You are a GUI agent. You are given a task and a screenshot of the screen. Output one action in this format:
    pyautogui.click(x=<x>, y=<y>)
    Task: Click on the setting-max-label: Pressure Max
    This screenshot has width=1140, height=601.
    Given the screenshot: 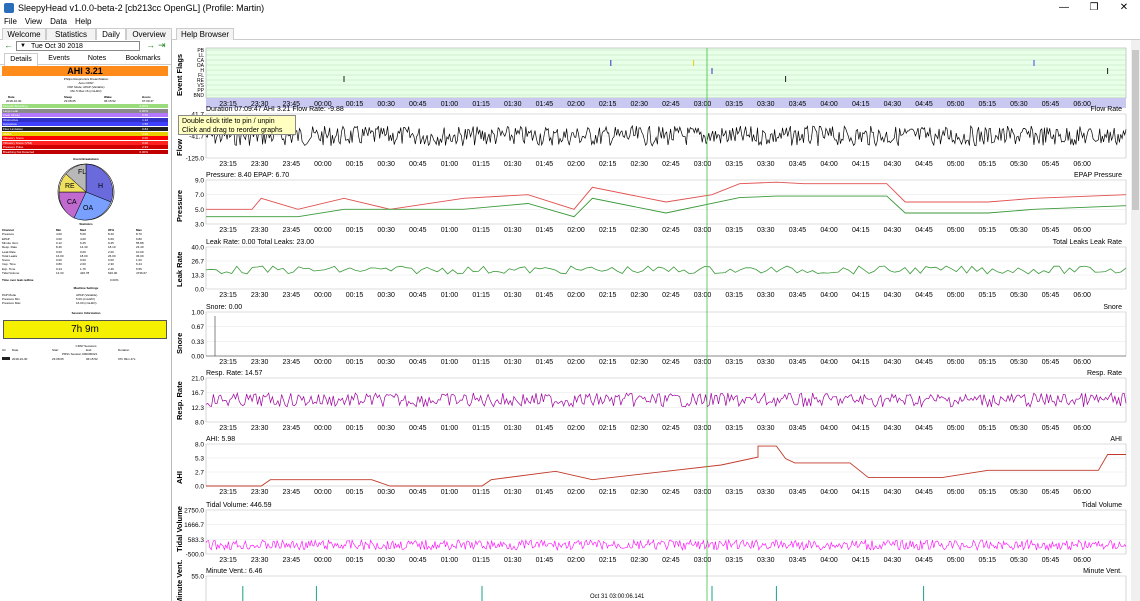 What is the action you would take?
    pyautogui.click(x=11, y=303)
    